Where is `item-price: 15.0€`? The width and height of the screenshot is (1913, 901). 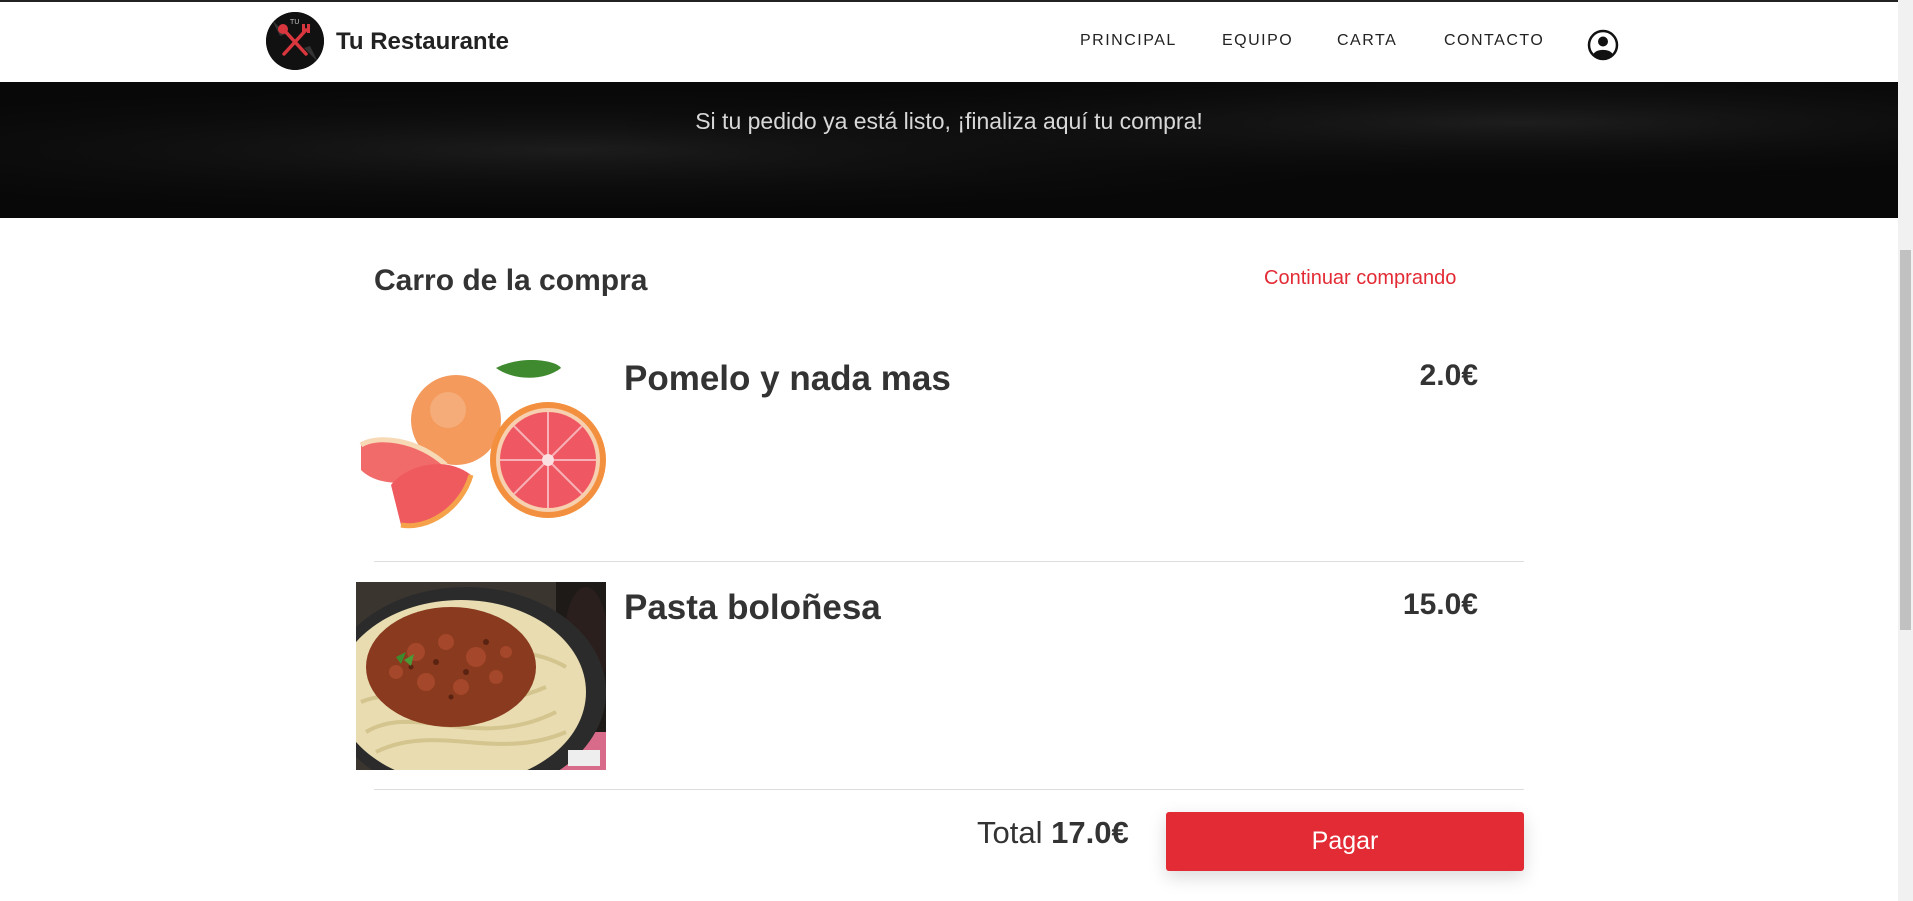
item-price: 15.0€ is located at coordinates (1440, 604).